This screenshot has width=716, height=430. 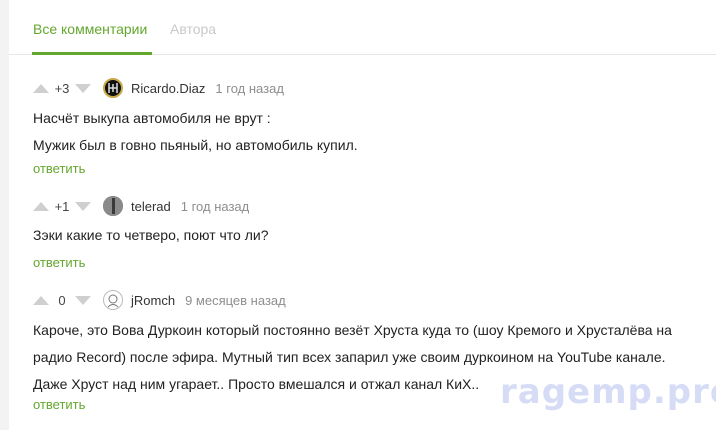 I want to click on comment-author: jRomch, so click(x=153, y=300).